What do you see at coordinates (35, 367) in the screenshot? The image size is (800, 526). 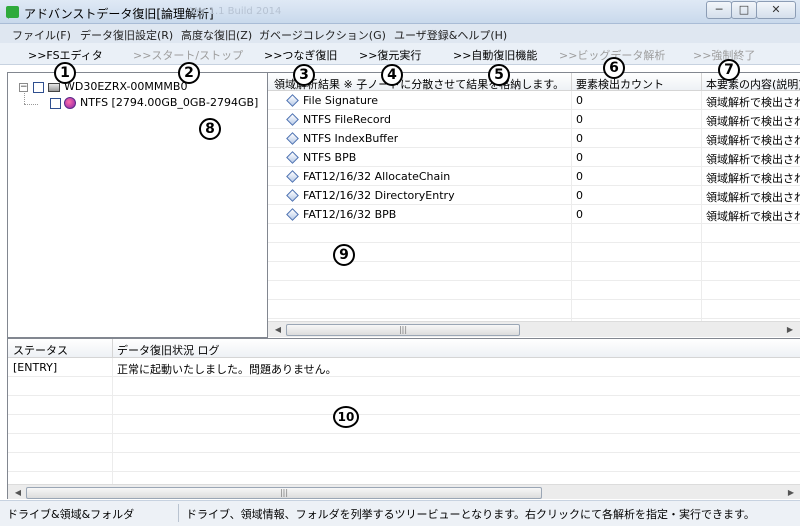 I see `log-status: [ENTRY]` at bounding box center [35, 367].